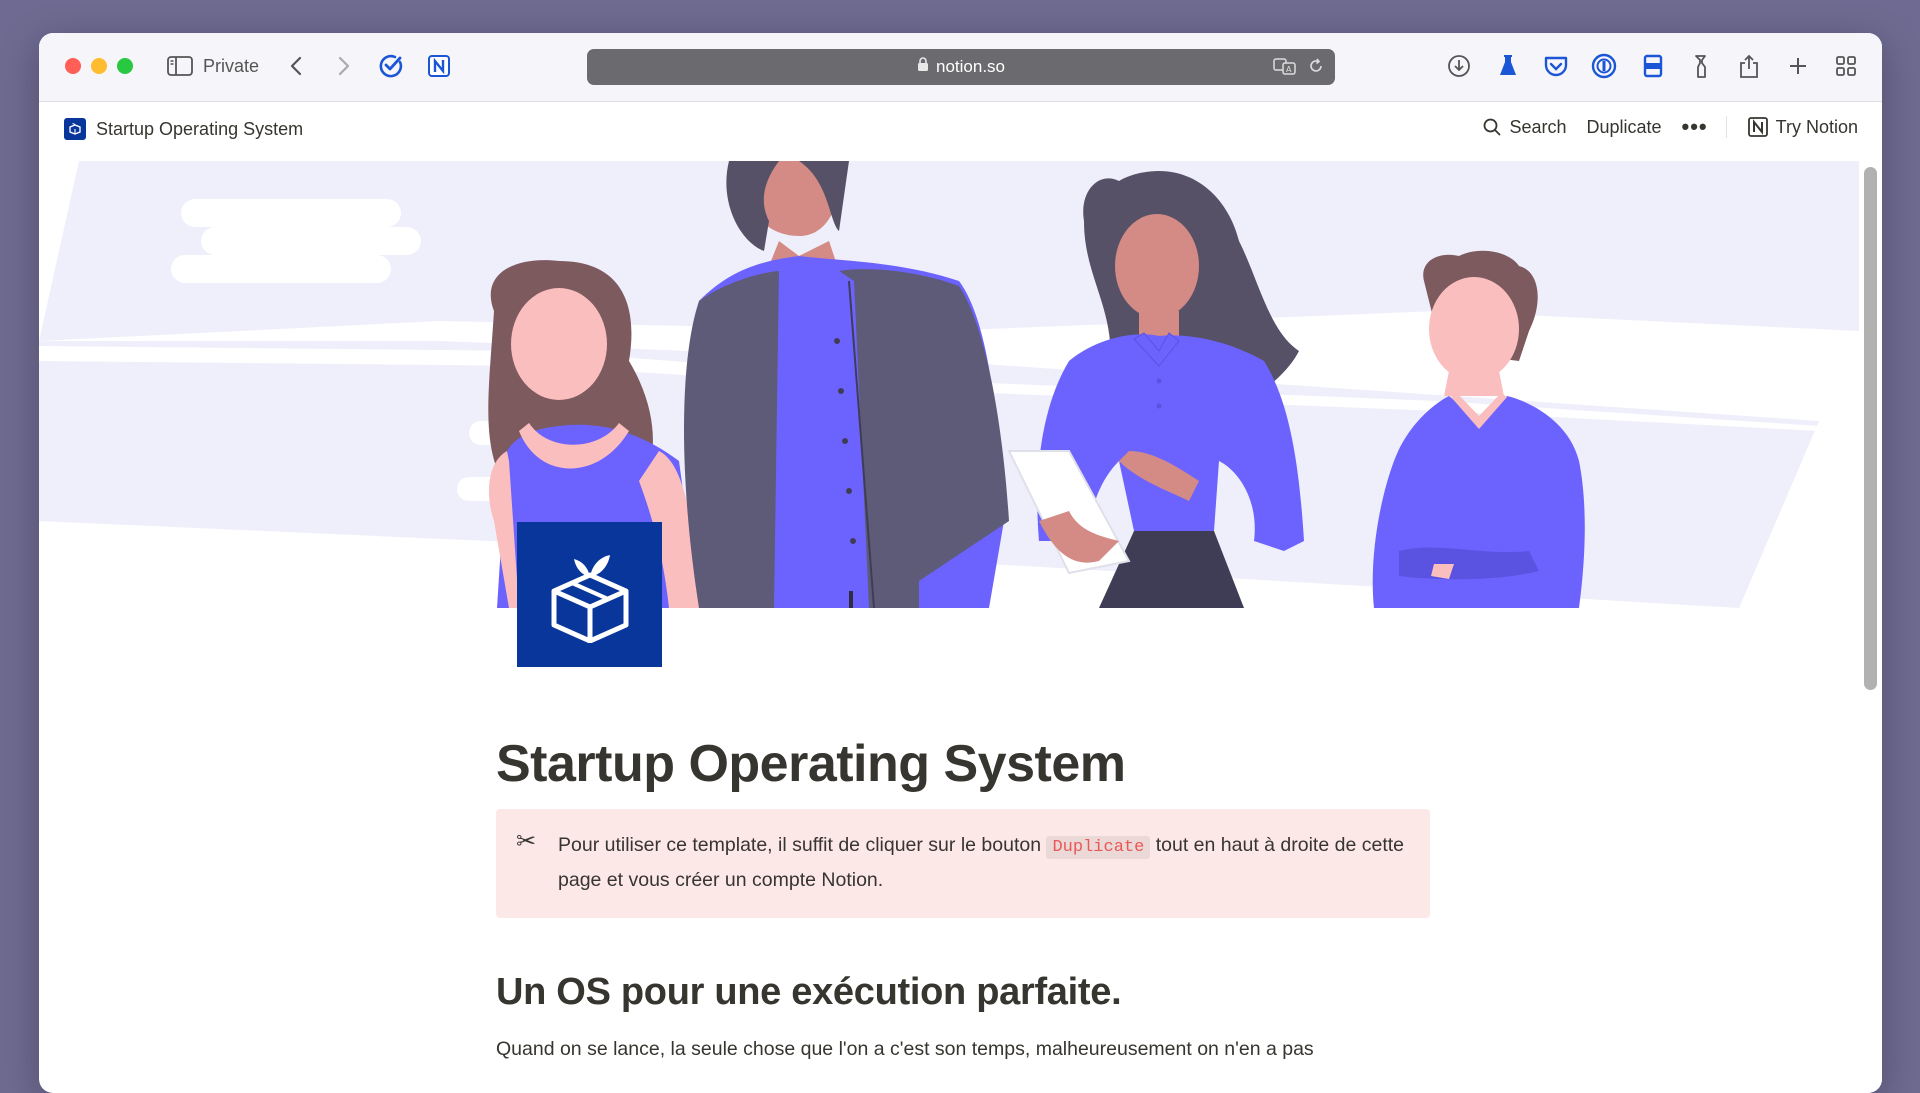 Image resolution: width=1920 pixels, height=1093 pixels. What do you see at coordinates (200, 128) in the screenshot?
I see `breadcrumb-page-title: Startup Operating System` at bounding box center [200, 128].